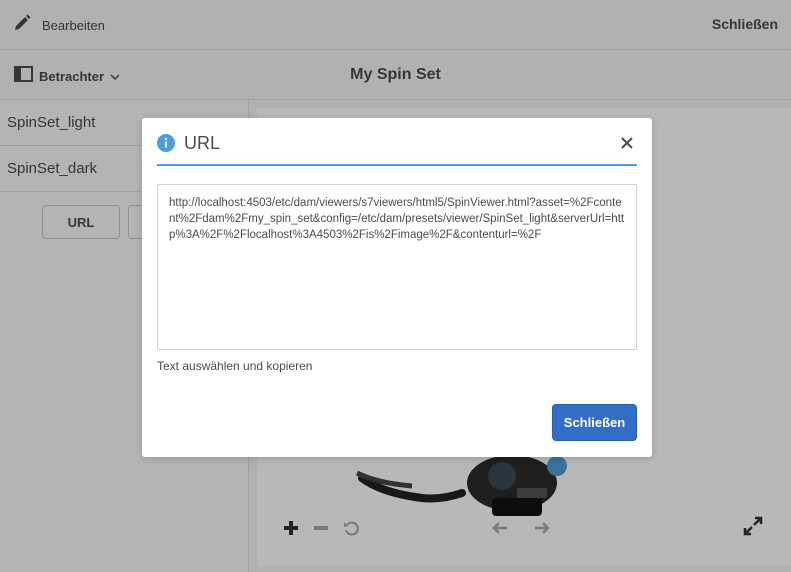 This screenshot has height=572, width=791. Describe the element at coordinates (397, 148) in the screenshot. I see `dialog-header: URL` at that location.